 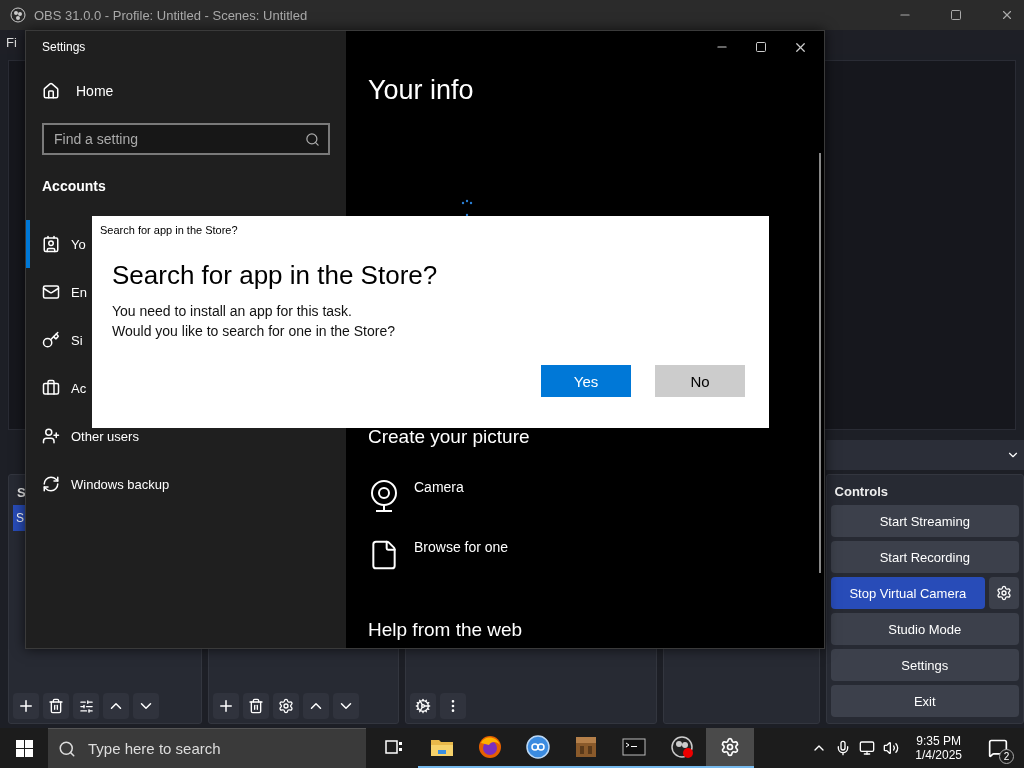 What do you see at coordinates (171, 15) in the screenshot?
I see `window-title: OBS 31.0.0 - Profile: Untitled - Scenes: Untitled` at bounding box center [171, 15].